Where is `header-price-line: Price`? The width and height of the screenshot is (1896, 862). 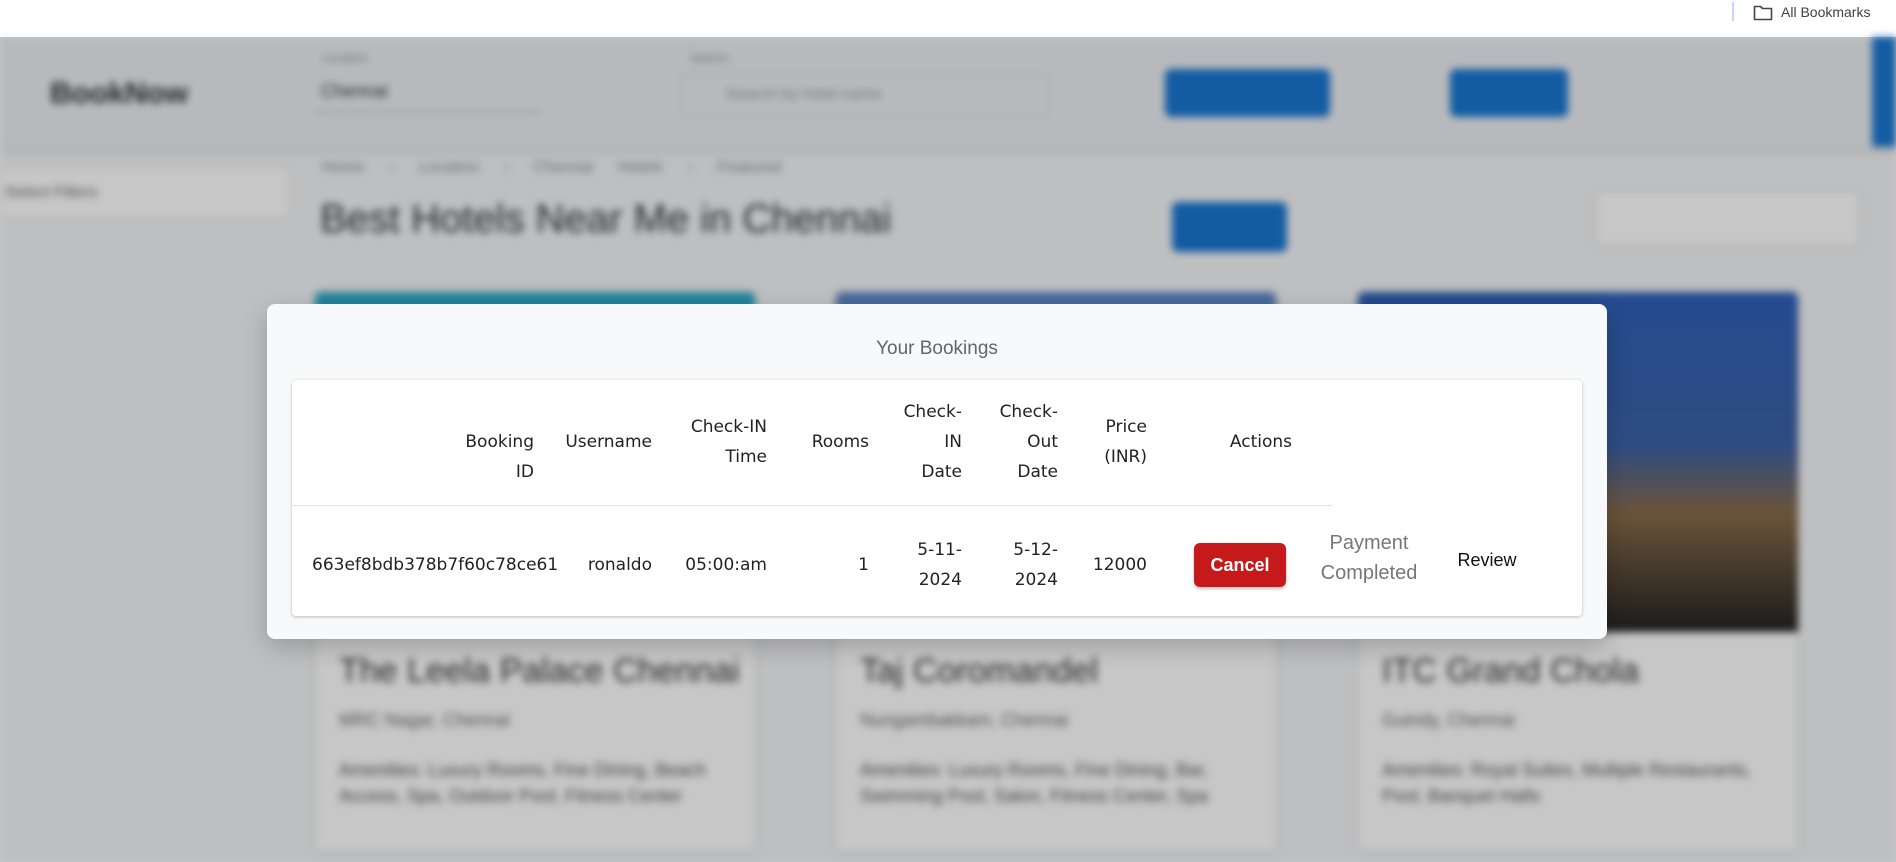 header-price-line: Price is located at coordinates (1126, 427).